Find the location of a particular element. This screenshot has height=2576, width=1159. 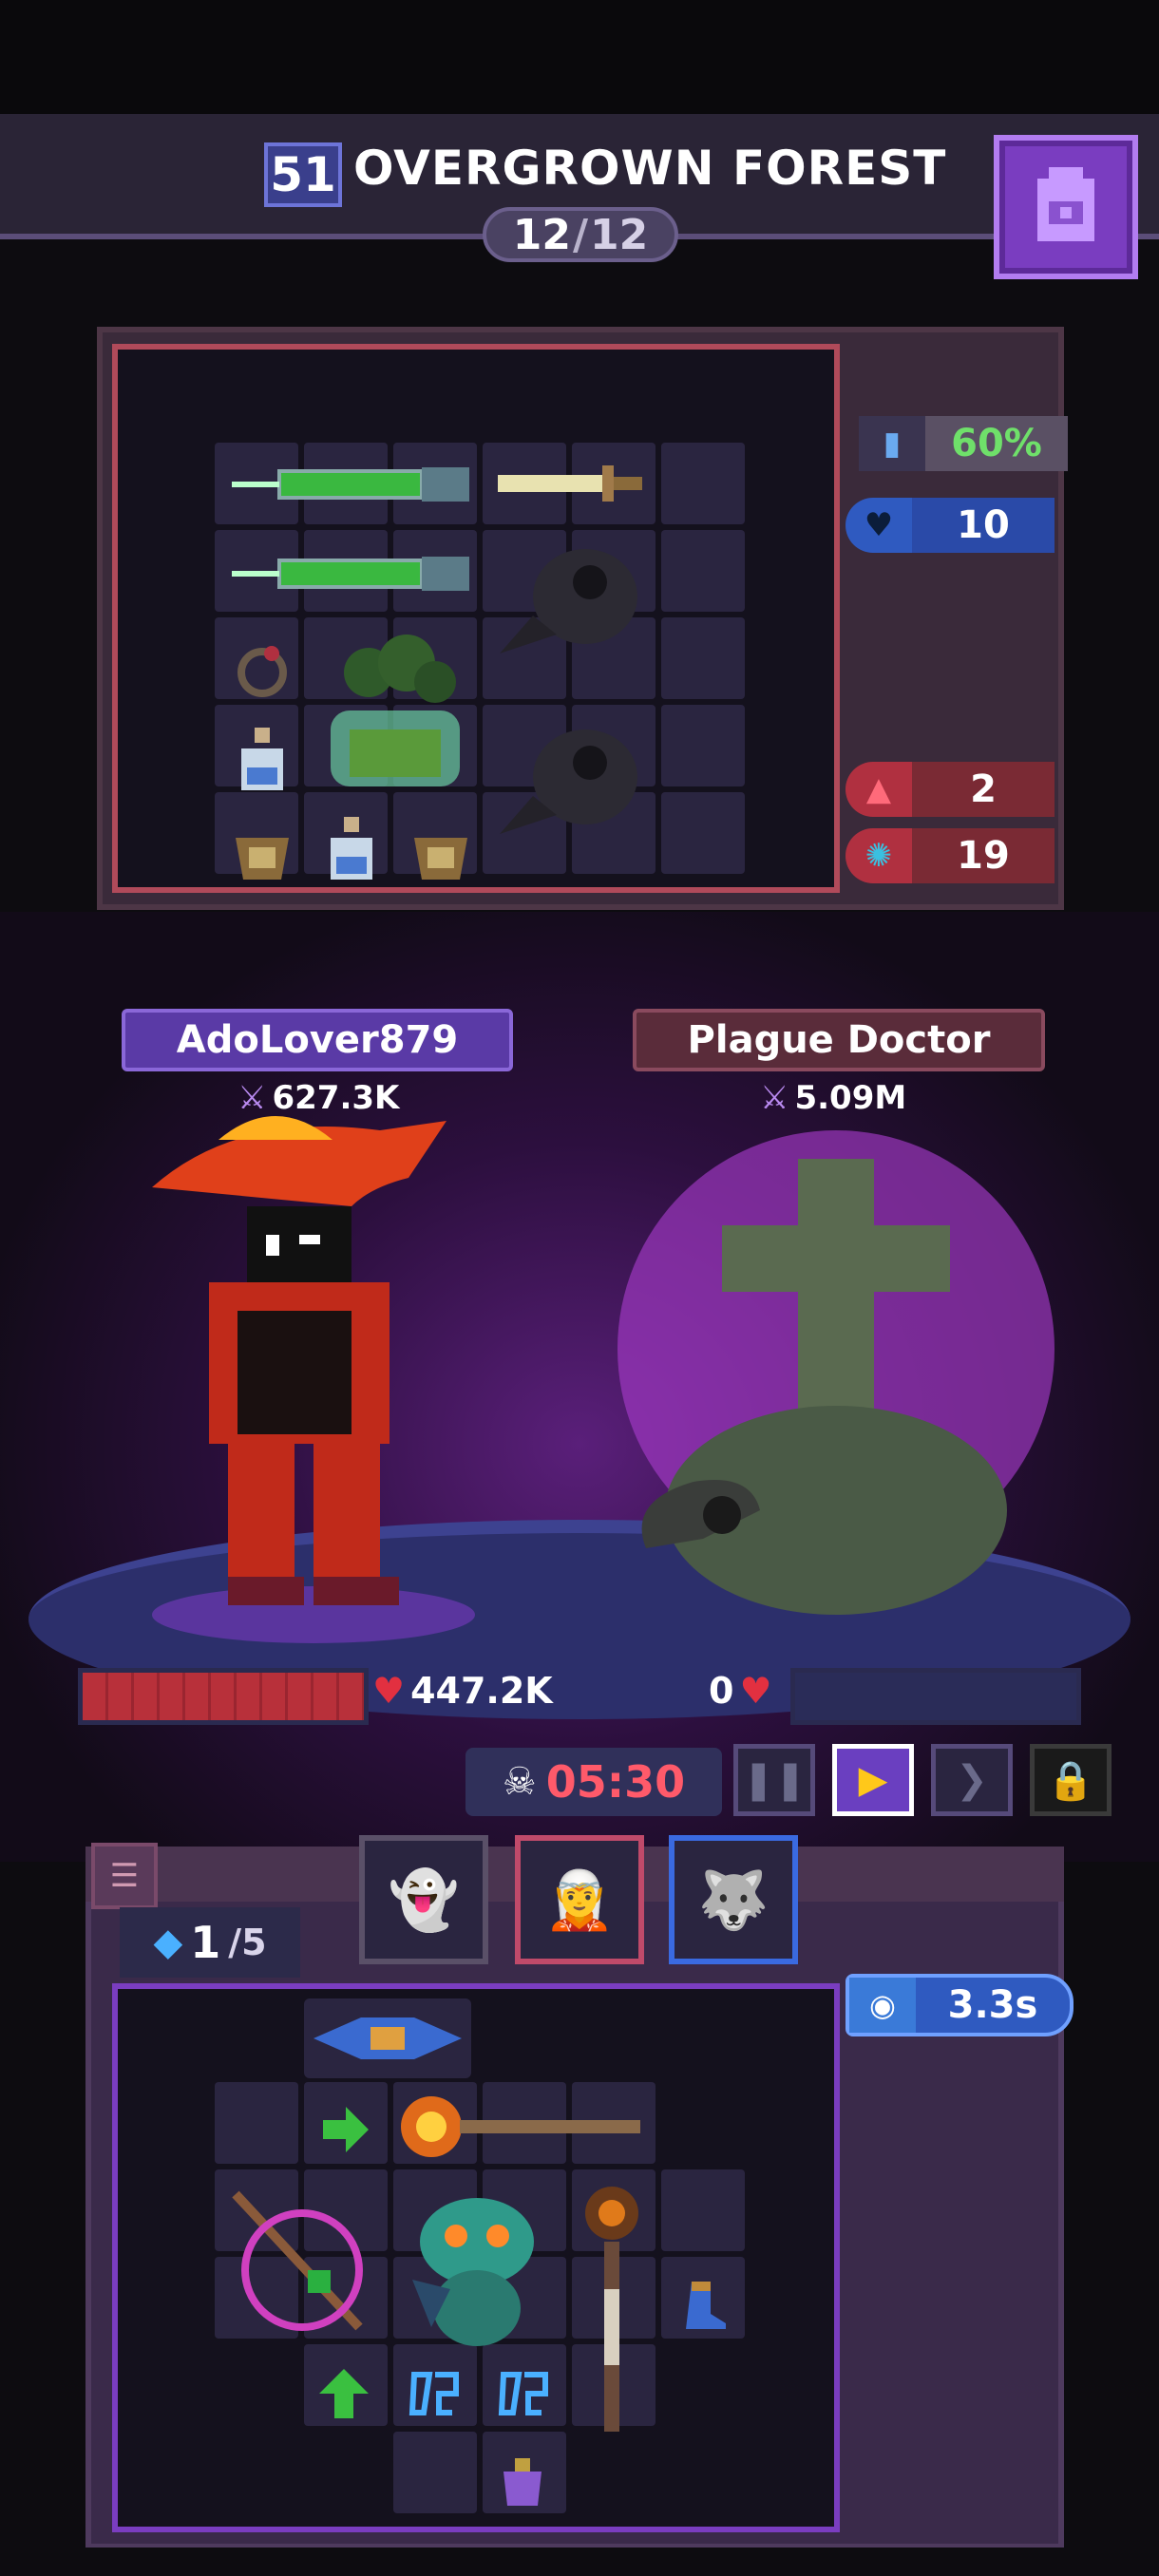

wave-total: 12 is located at coordinates (619, 234).